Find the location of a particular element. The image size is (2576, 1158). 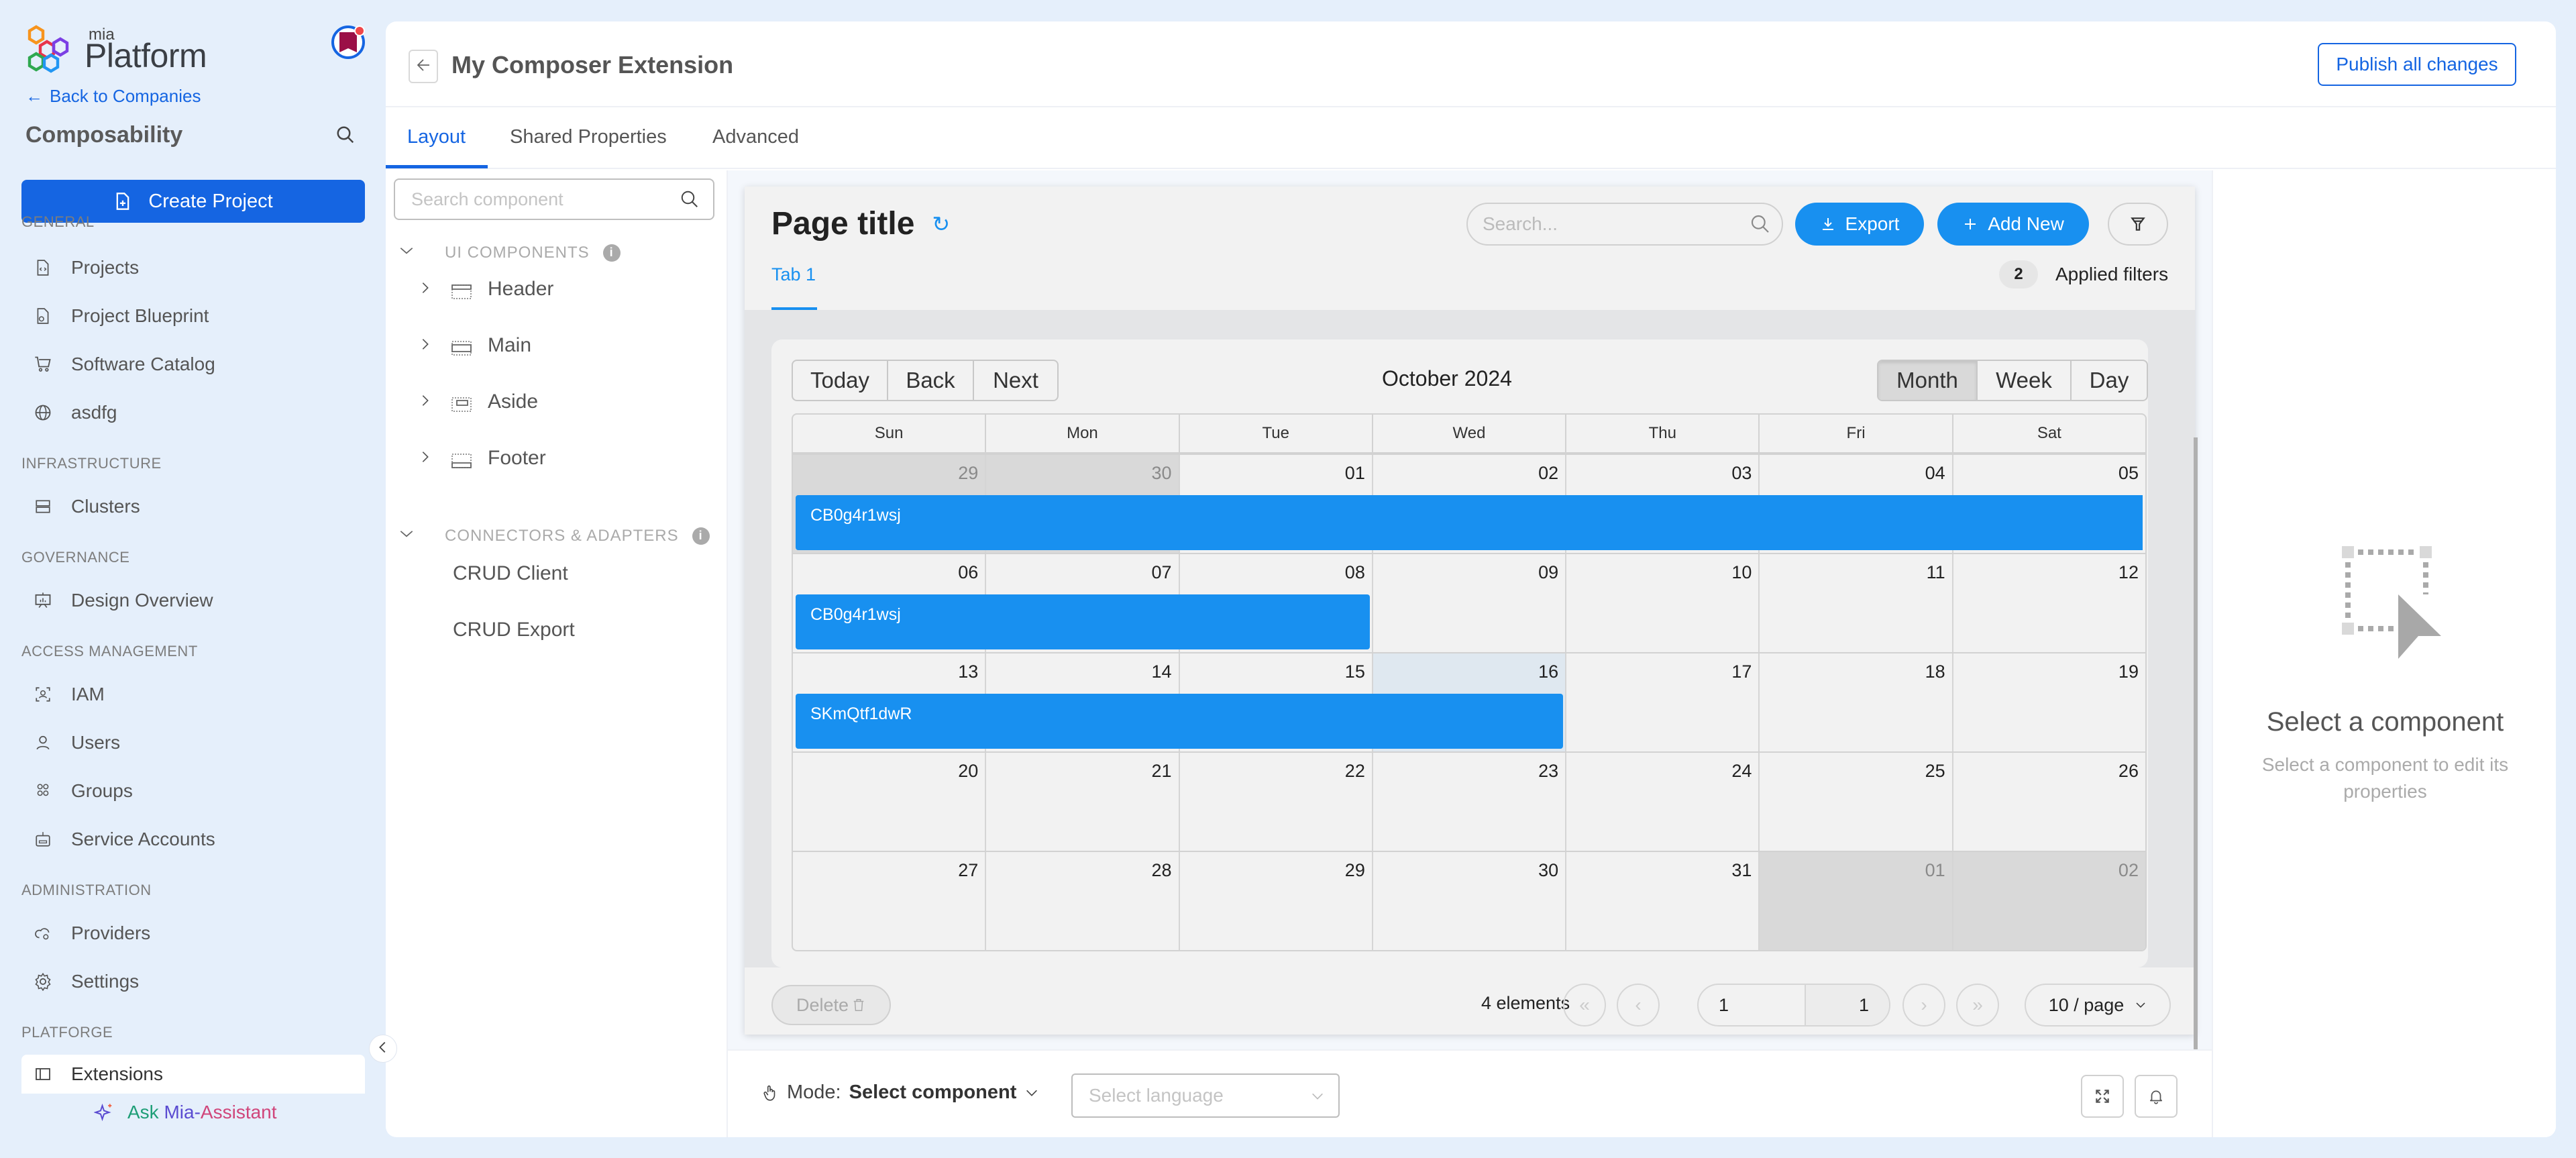

calendar-day-cell: 01 is located at coordinates (1856, 901).